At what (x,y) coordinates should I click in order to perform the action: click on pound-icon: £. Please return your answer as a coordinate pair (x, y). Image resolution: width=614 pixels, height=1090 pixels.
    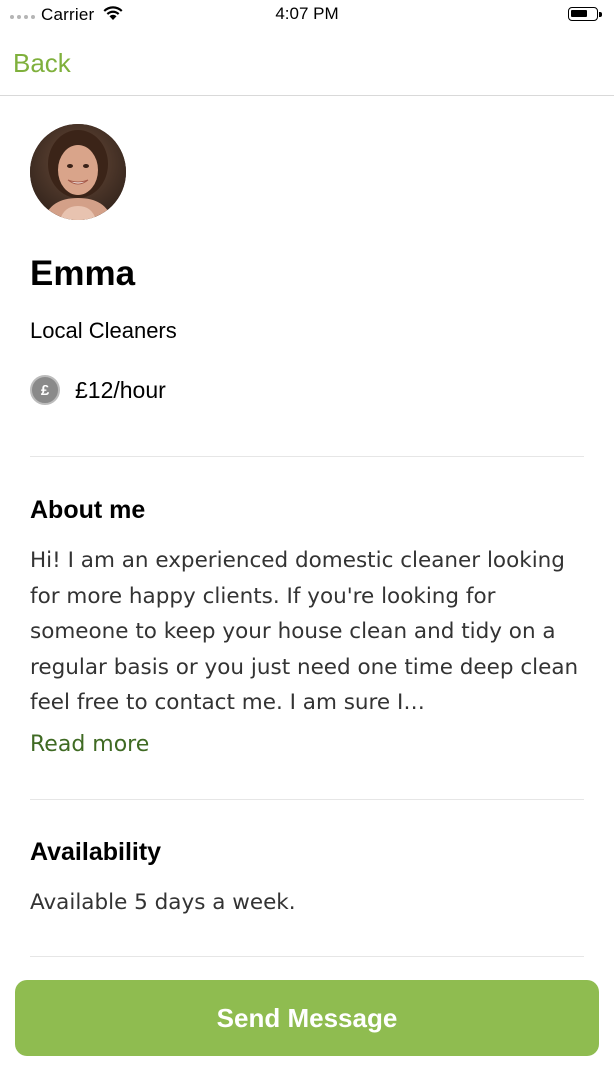
    Looking at the image, I should click on (45, 390).